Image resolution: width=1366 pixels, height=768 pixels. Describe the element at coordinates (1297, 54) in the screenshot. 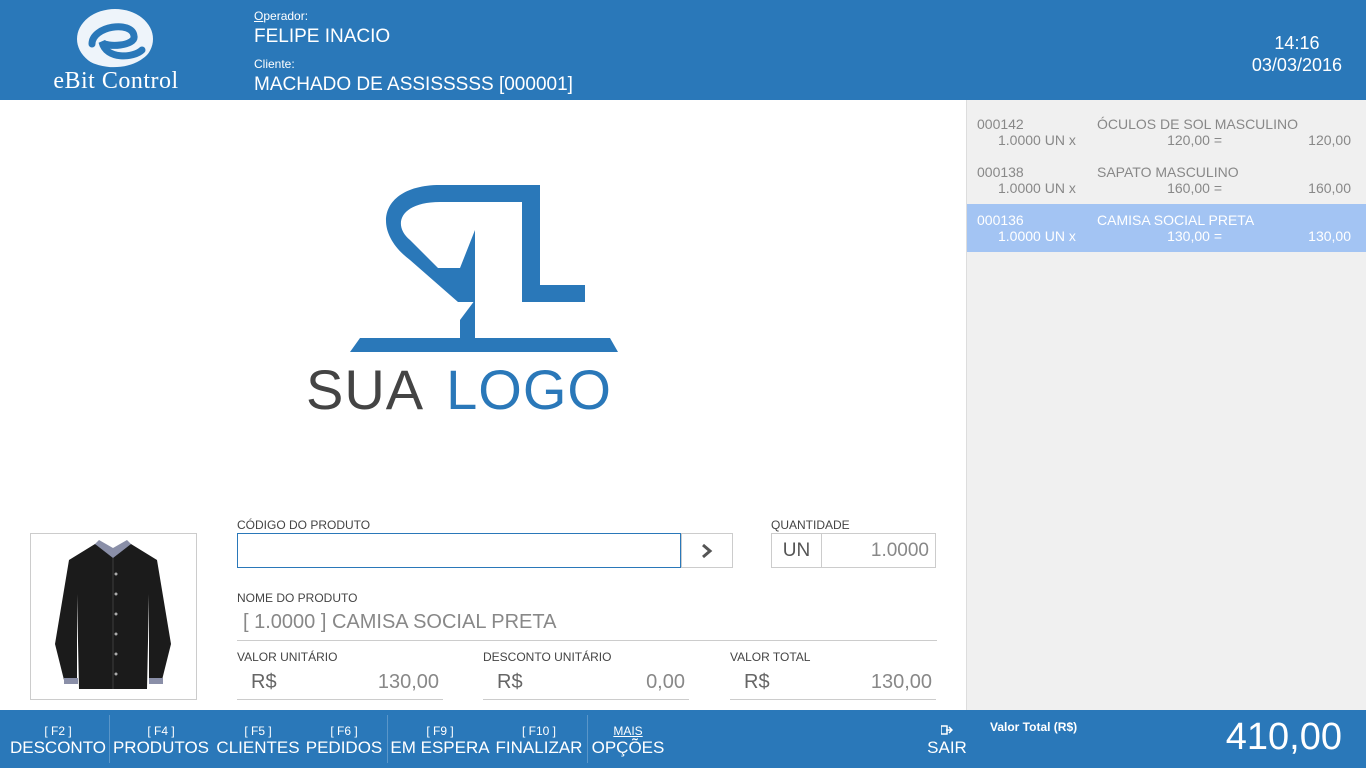

I see `clock: 14:16 03/03/2016` at that location.